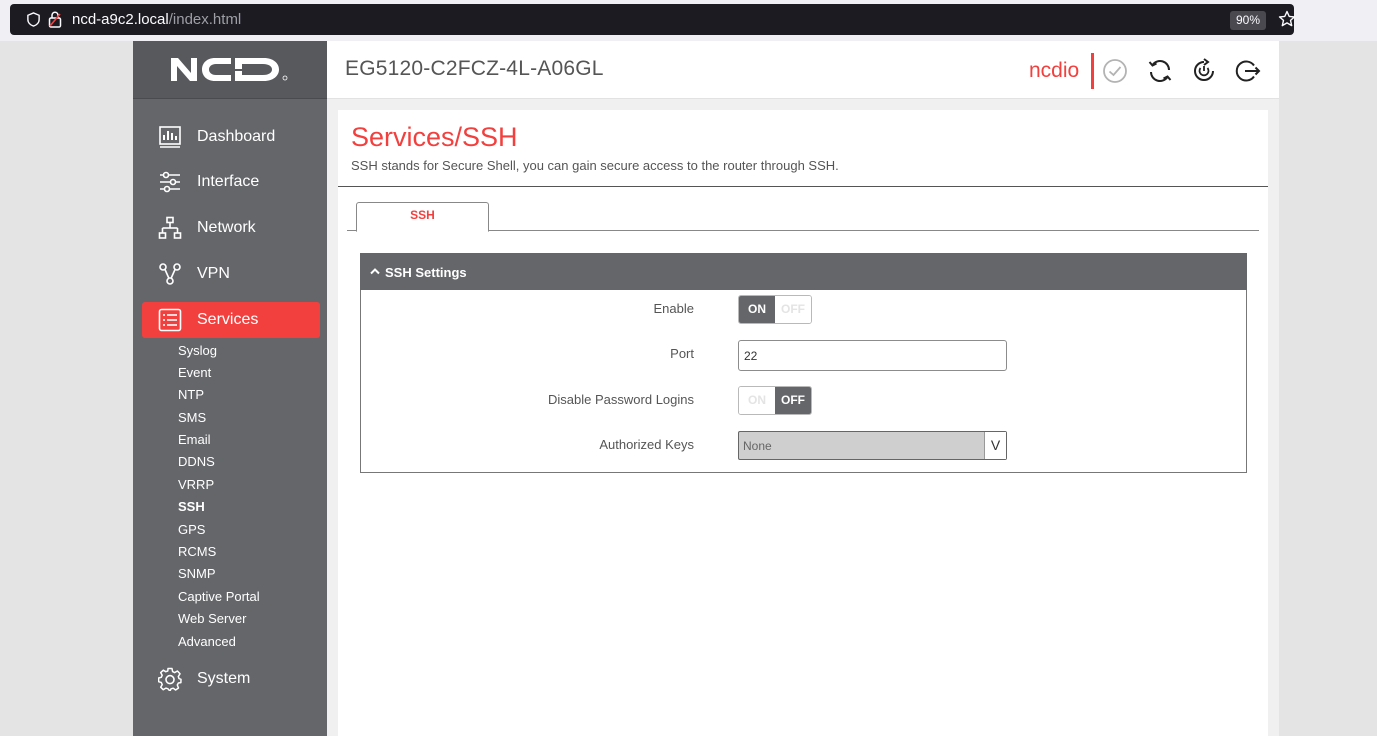 Image resolution: width=1377 pixels, height=736 pixels. What do you see at coordinates (375, 271) in the screenshot?
I see `chevron-up-icon` at bounding box center [375, 271].